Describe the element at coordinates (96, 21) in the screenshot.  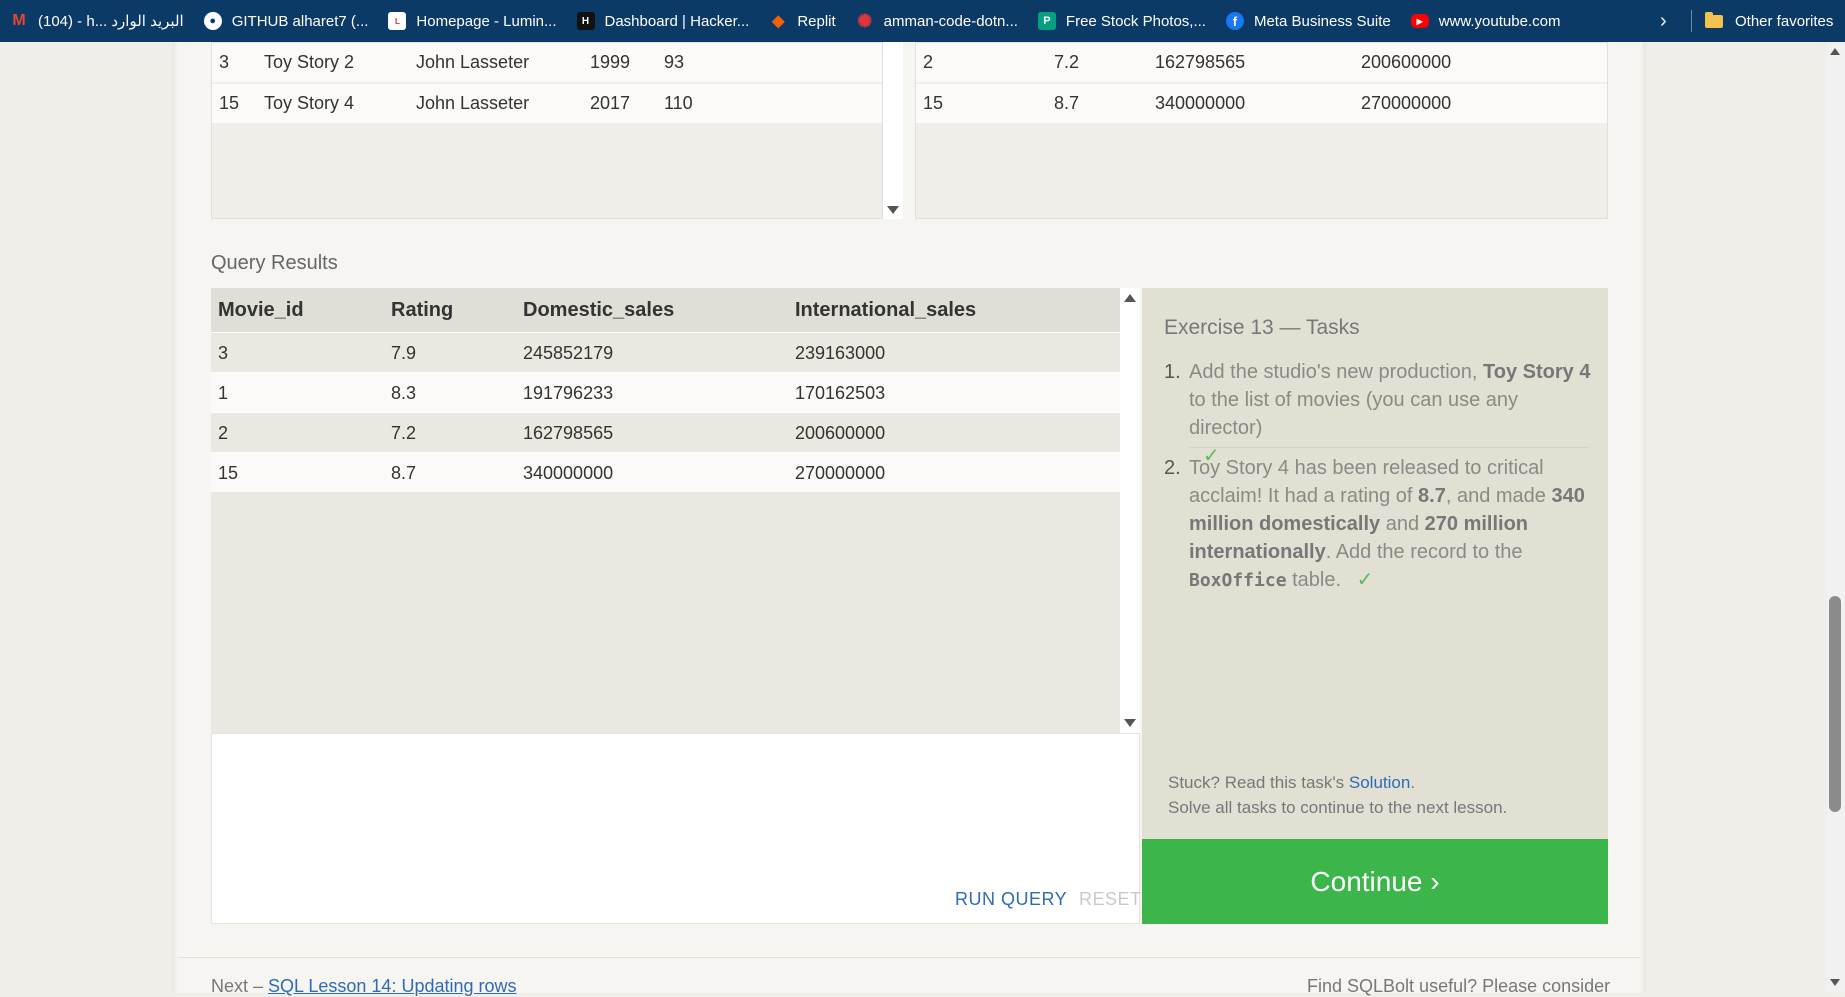
I see `bookmark-gmail: M (104) - h... البريد الوارد` at that location.